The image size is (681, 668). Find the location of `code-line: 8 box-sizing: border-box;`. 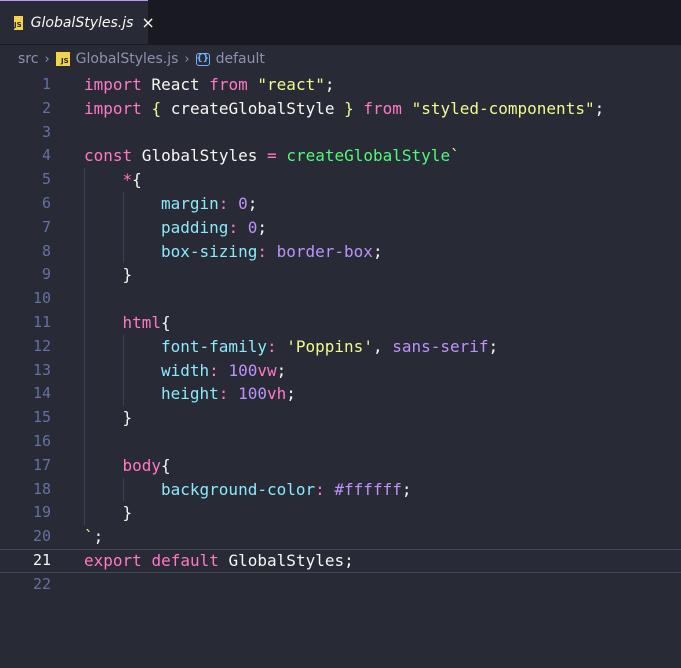

code-line: 8 box-sizing: border-box; is located at coordinates (340, 251).